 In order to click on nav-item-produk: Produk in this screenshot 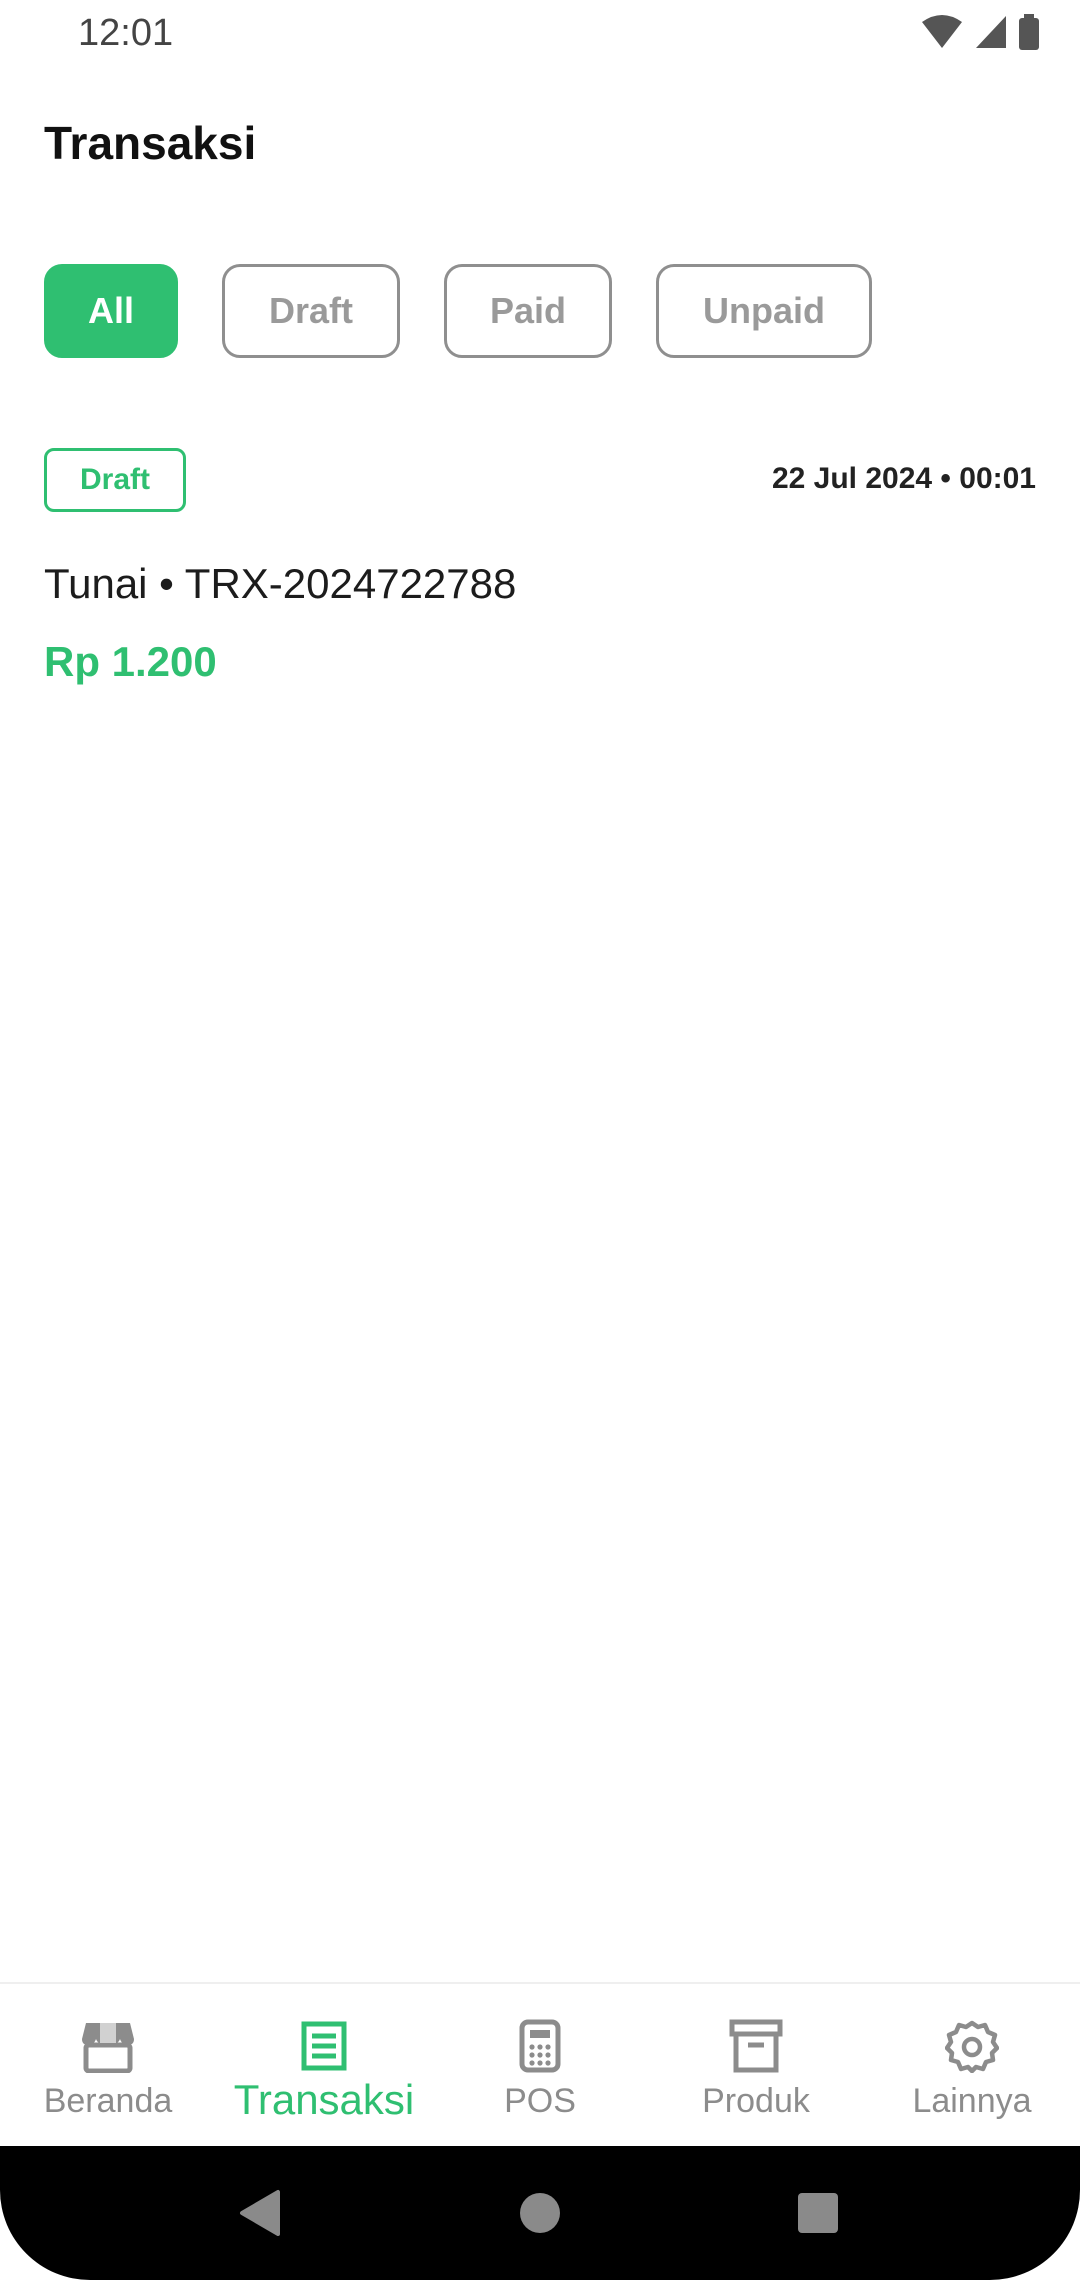, I will do `click(756, 2066)`.